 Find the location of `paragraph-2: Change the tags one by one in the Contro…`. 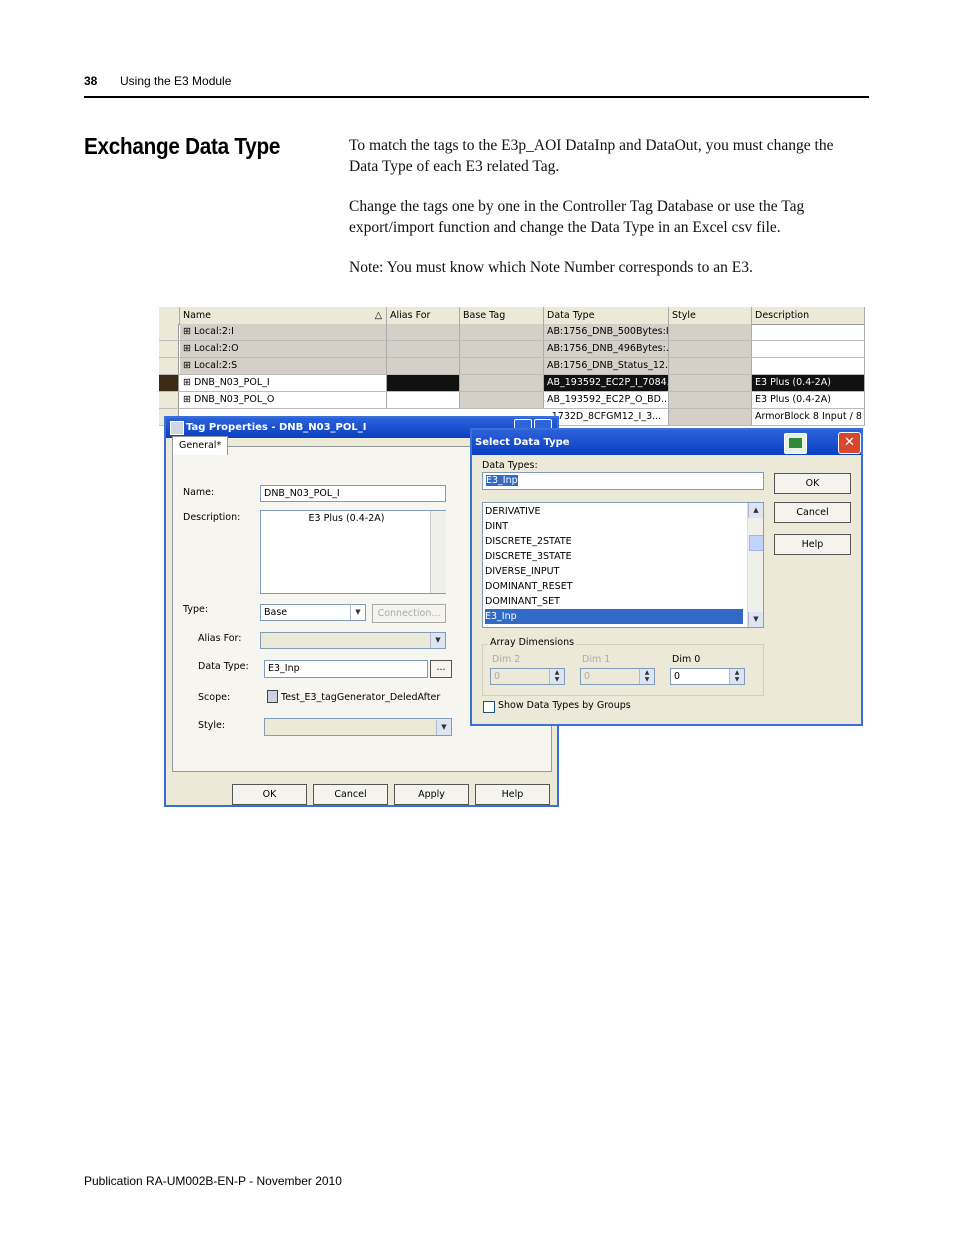

paragraph-2: Change the tags one by one in the Contro… is located at coordinates (577, 217).